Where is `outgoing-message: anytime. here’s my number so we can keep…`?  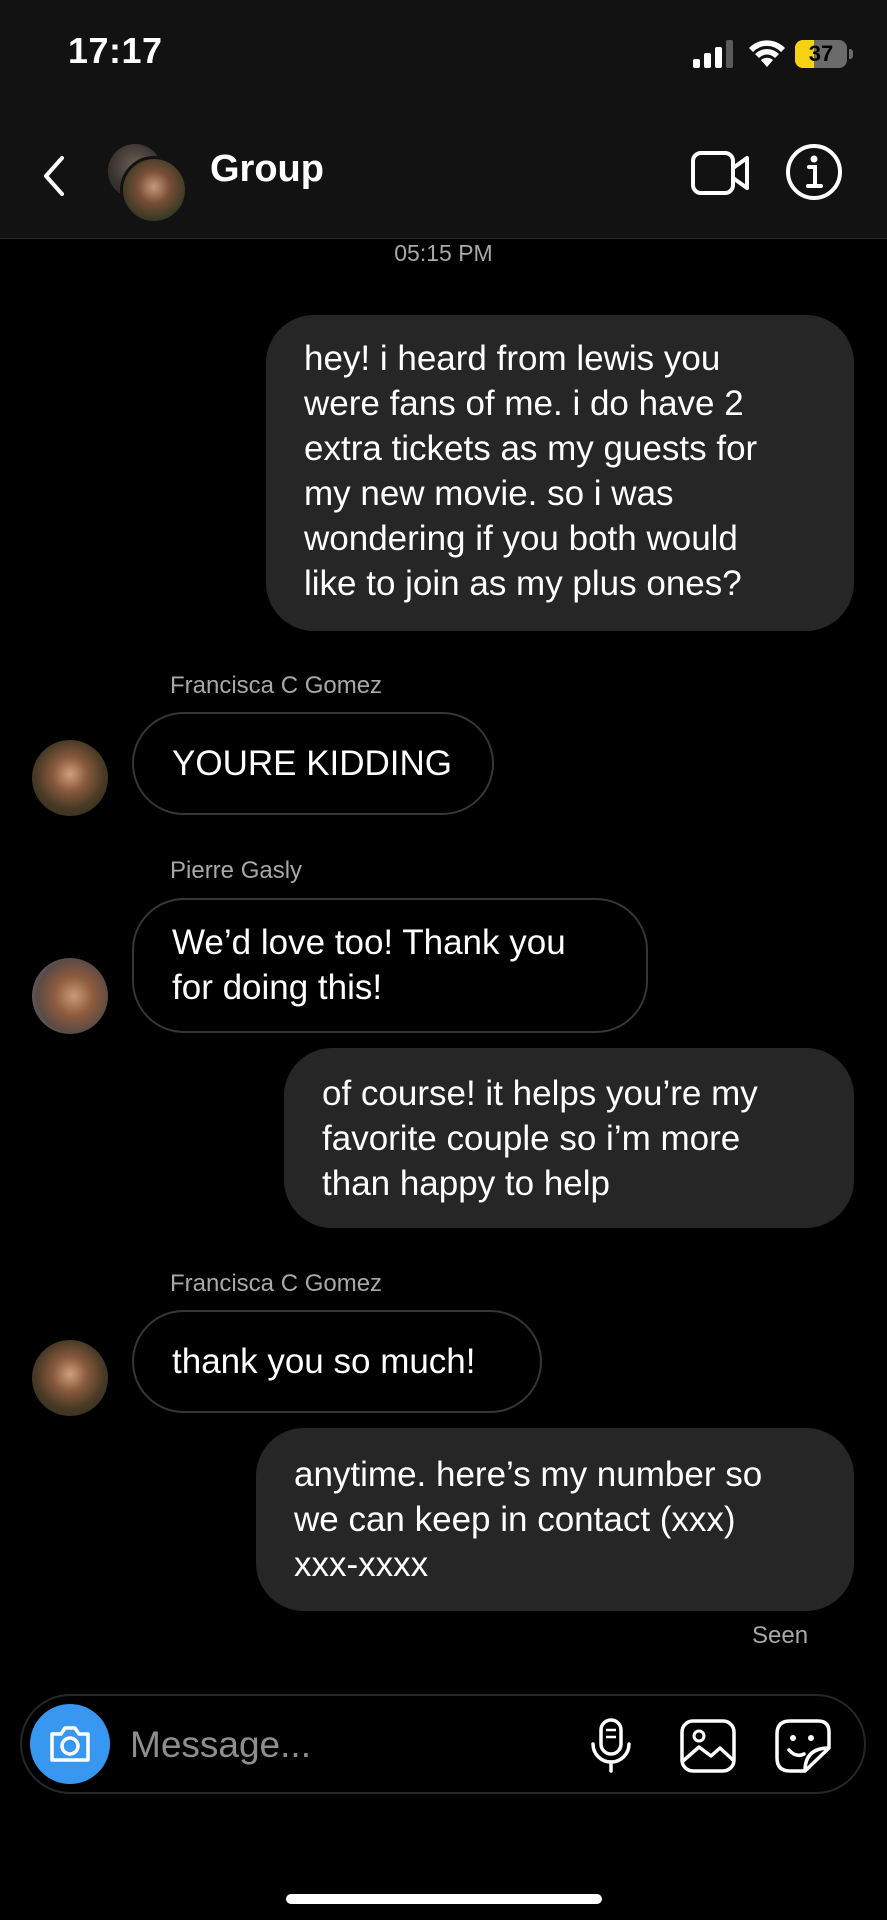
outgoing-message: anytime. here’s my number so we can keep… is located at coordinates (555, 1519).